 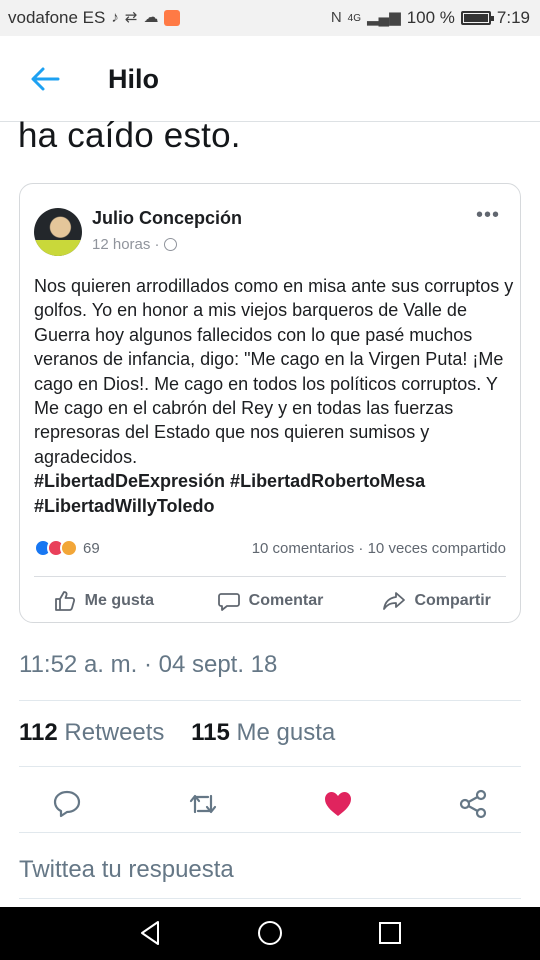 I want to click on fb-comment-button: Comentar, so click(x=270, y=601).